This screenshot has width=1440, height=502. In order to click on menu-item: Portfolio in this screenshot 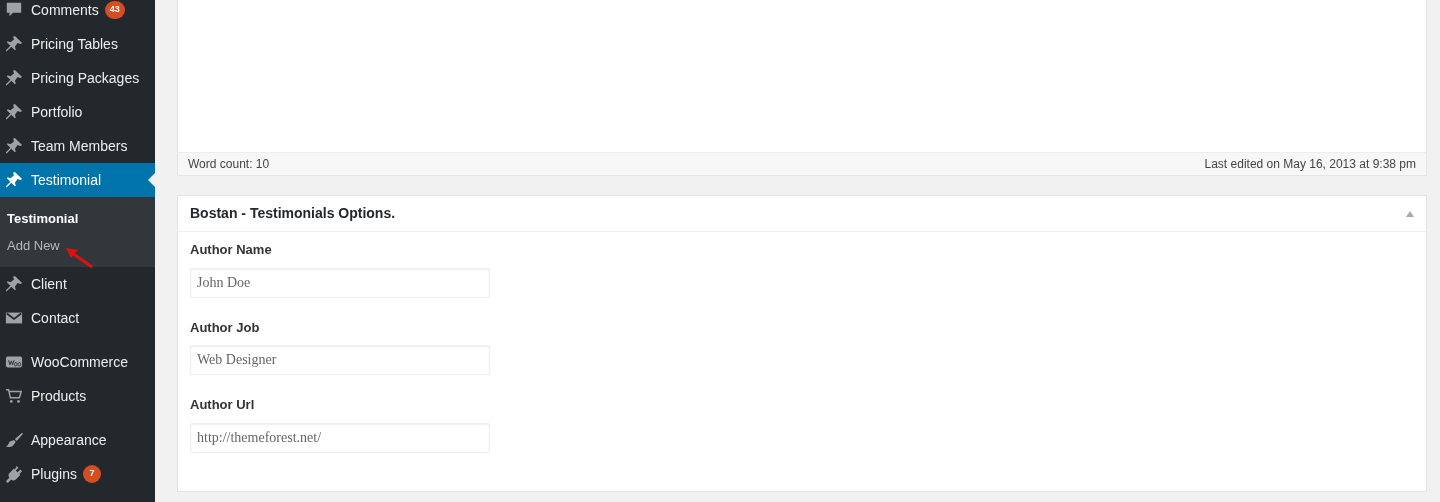, I will do `click(77, 112)`.